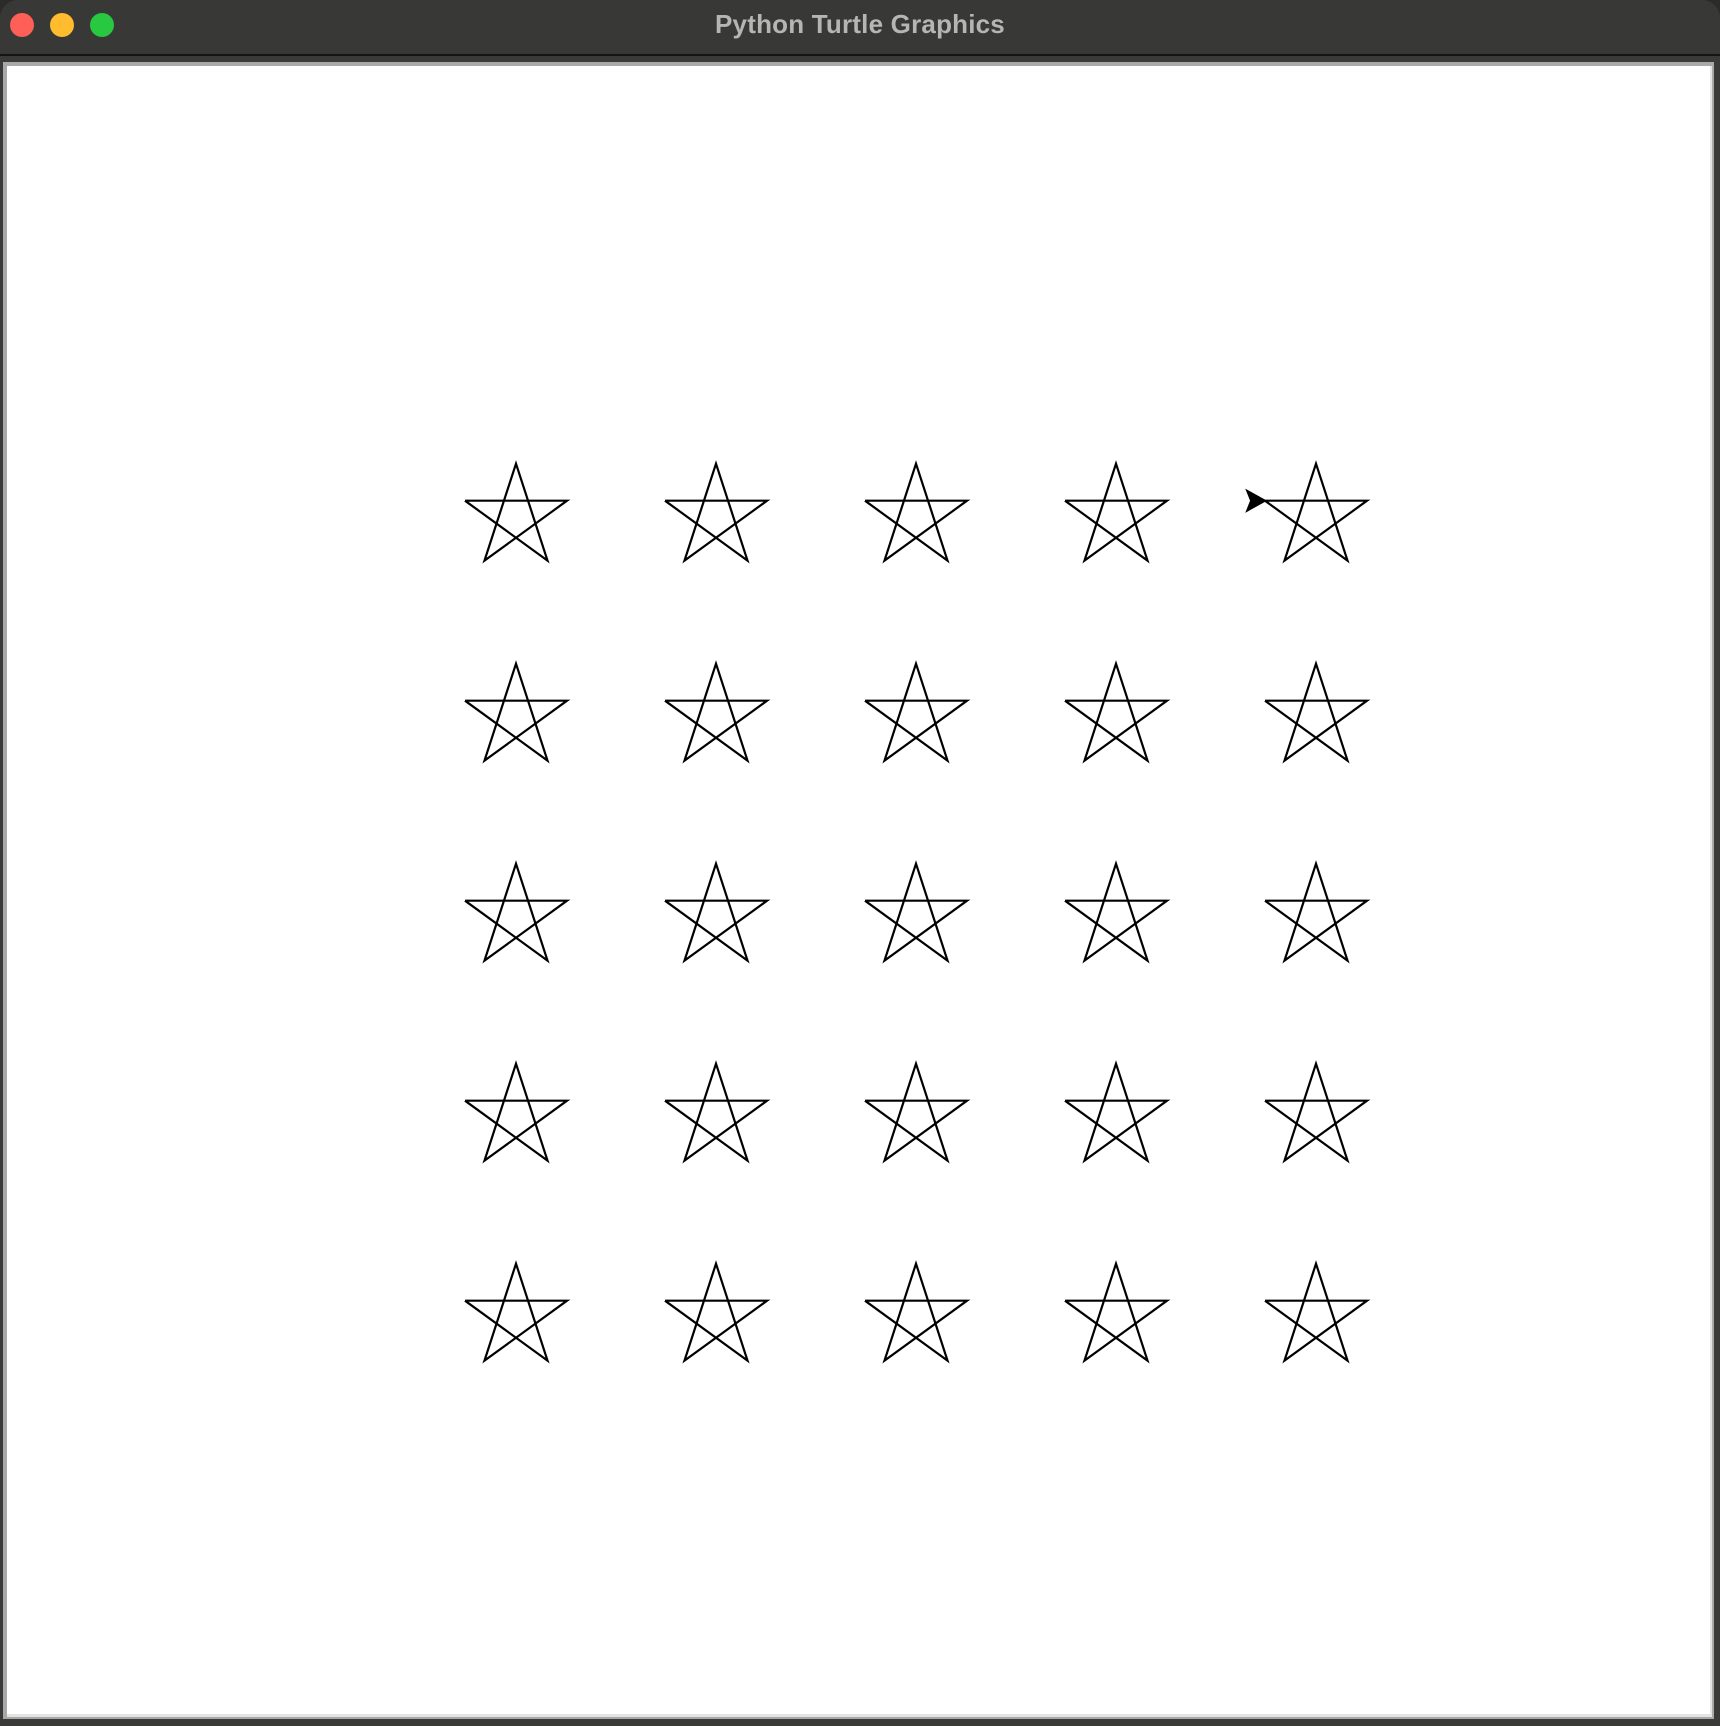 The image size is (1720, 1726). Describe the element at coordinates (917, 1112) in the screenshot. I see `star-r4-c3` at that location.